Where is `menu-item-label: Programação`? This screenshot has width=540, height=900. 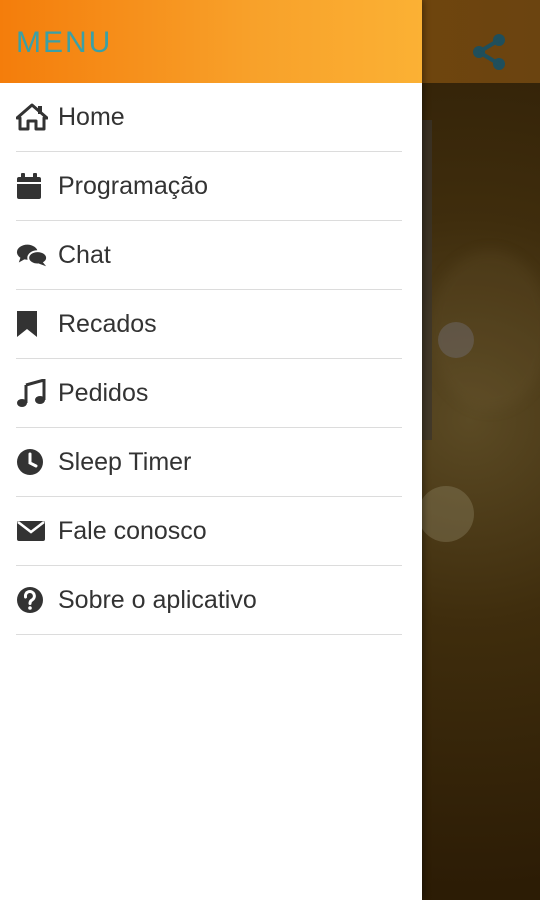 menu-item-label: Programação is located at coordinates (133, 185).